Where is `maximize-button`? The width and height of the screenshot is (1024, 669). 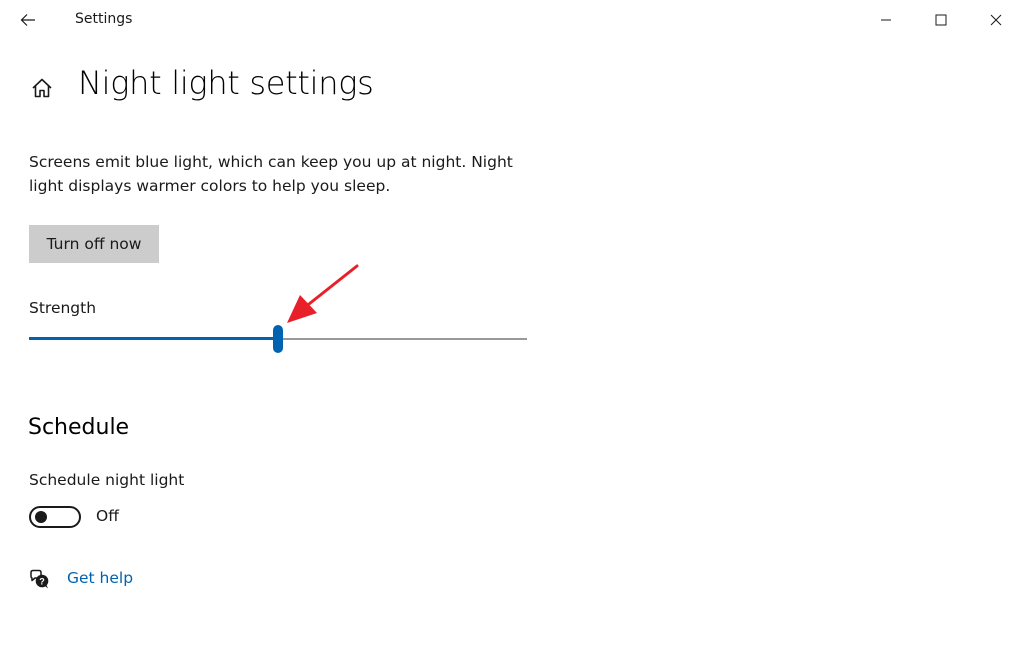
maximize-button is located at coordinates (941, 20).